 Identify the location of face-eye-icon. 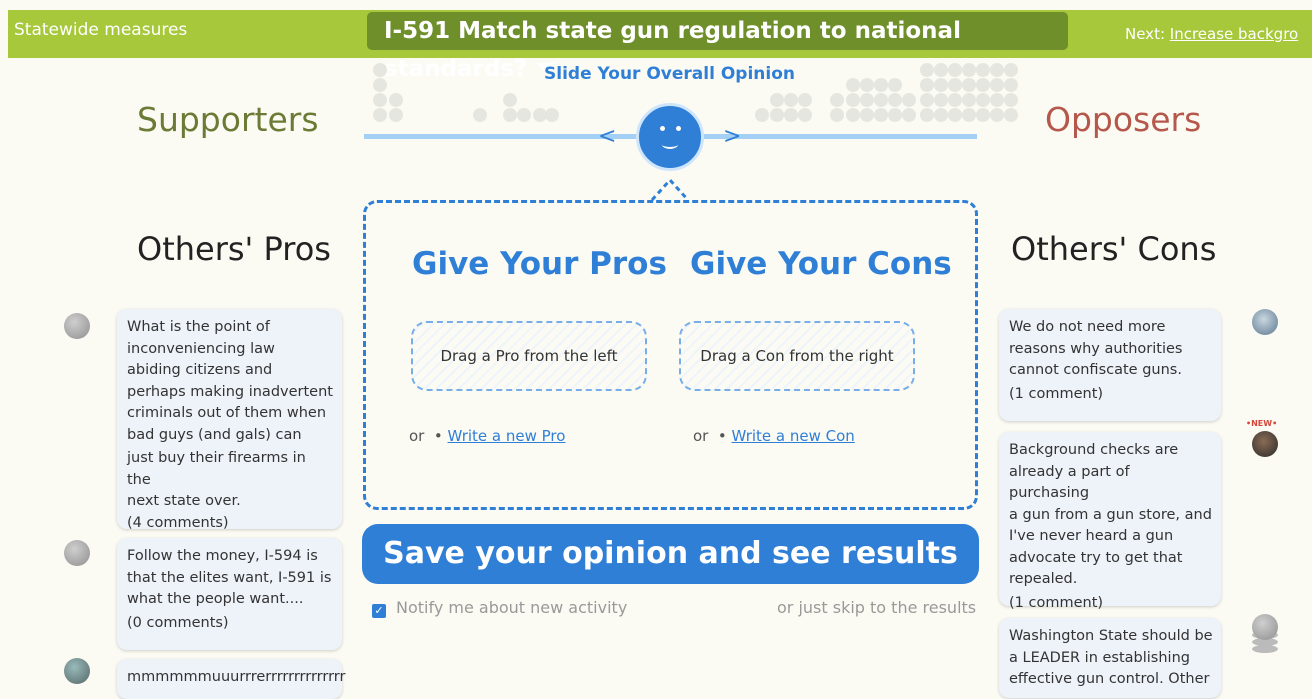
(662, 128).